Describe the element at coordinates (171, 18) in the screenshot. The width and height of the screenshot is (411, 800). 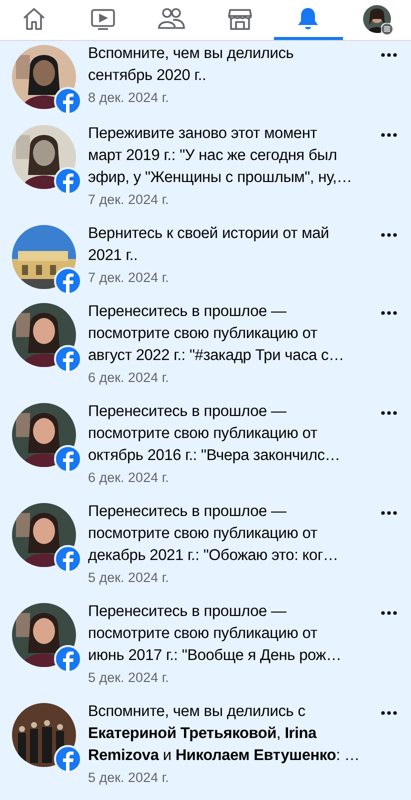
I see `friends-icon` at that location.